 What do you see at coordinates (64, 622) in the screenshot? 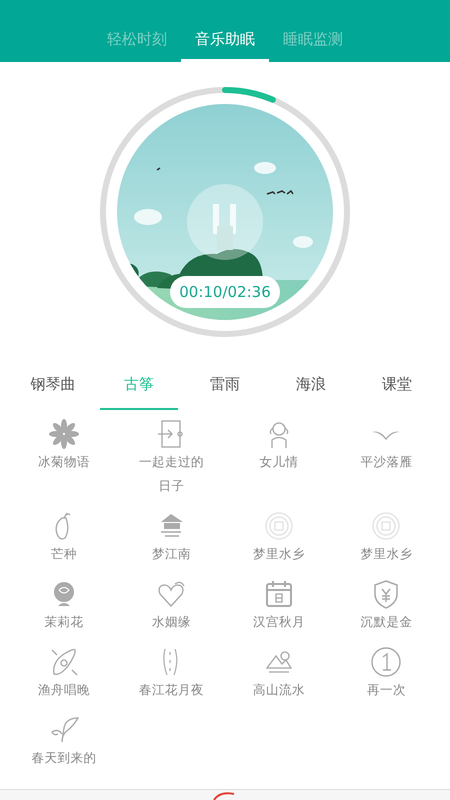
I see `track-name: 茉莉花` at bounding box center [64, 622].